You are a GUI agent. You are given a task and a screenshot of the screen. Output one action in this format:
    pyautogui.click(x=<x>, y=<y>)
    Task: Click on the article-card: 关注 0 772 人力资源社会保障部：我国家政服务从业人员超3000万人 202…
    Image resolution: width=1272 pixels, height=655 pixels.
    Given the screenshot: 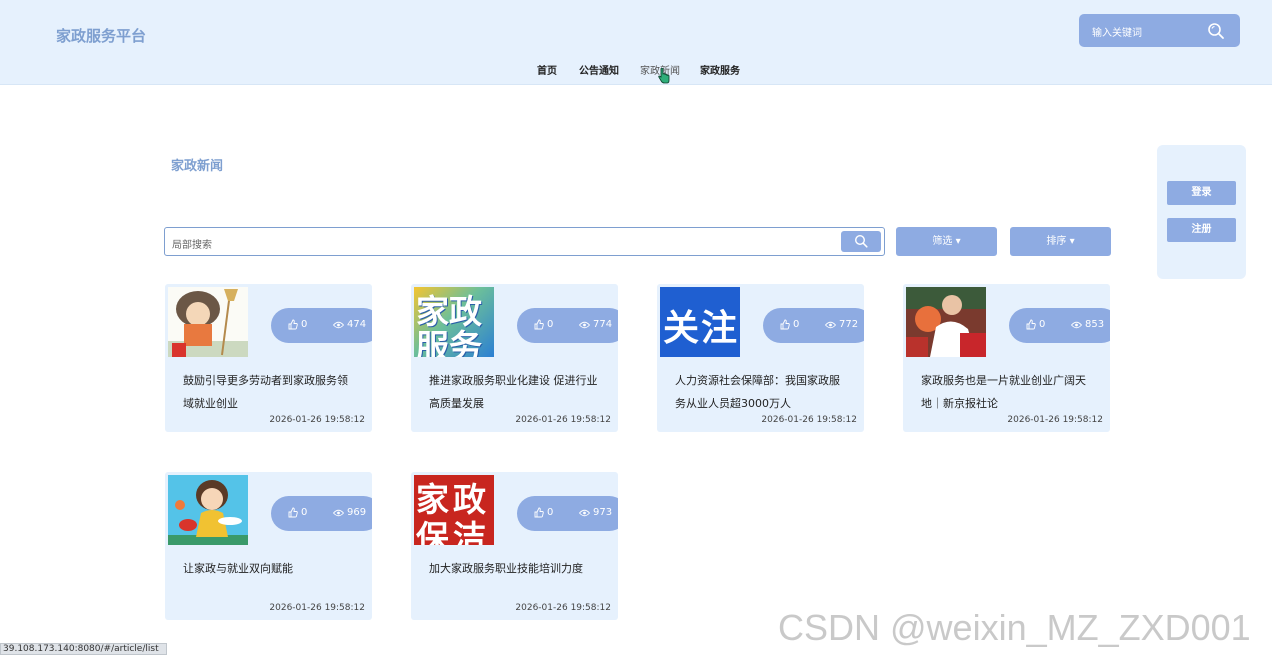 What is the action you would take?
    pyautogui.click(x=760, y=358)
    